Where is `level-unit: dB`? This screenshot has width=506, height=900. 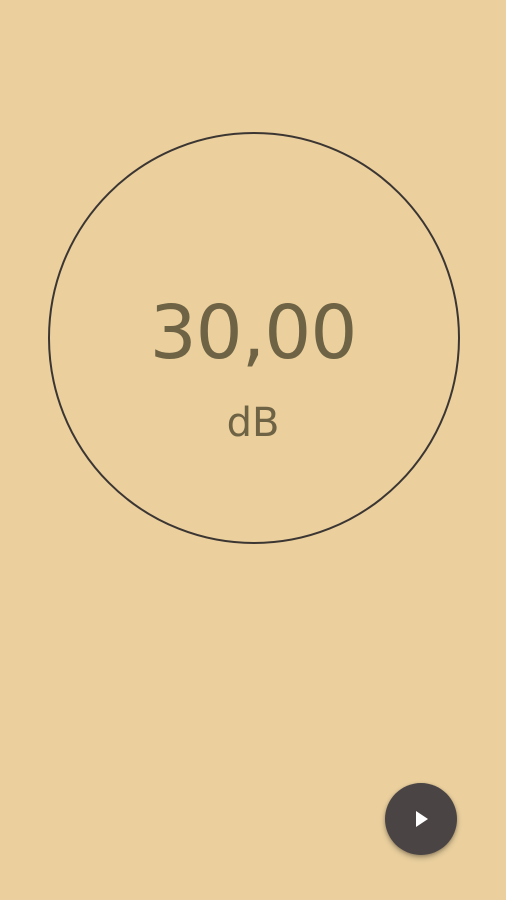 level-unit: dB is located at coordinates (253, 423).